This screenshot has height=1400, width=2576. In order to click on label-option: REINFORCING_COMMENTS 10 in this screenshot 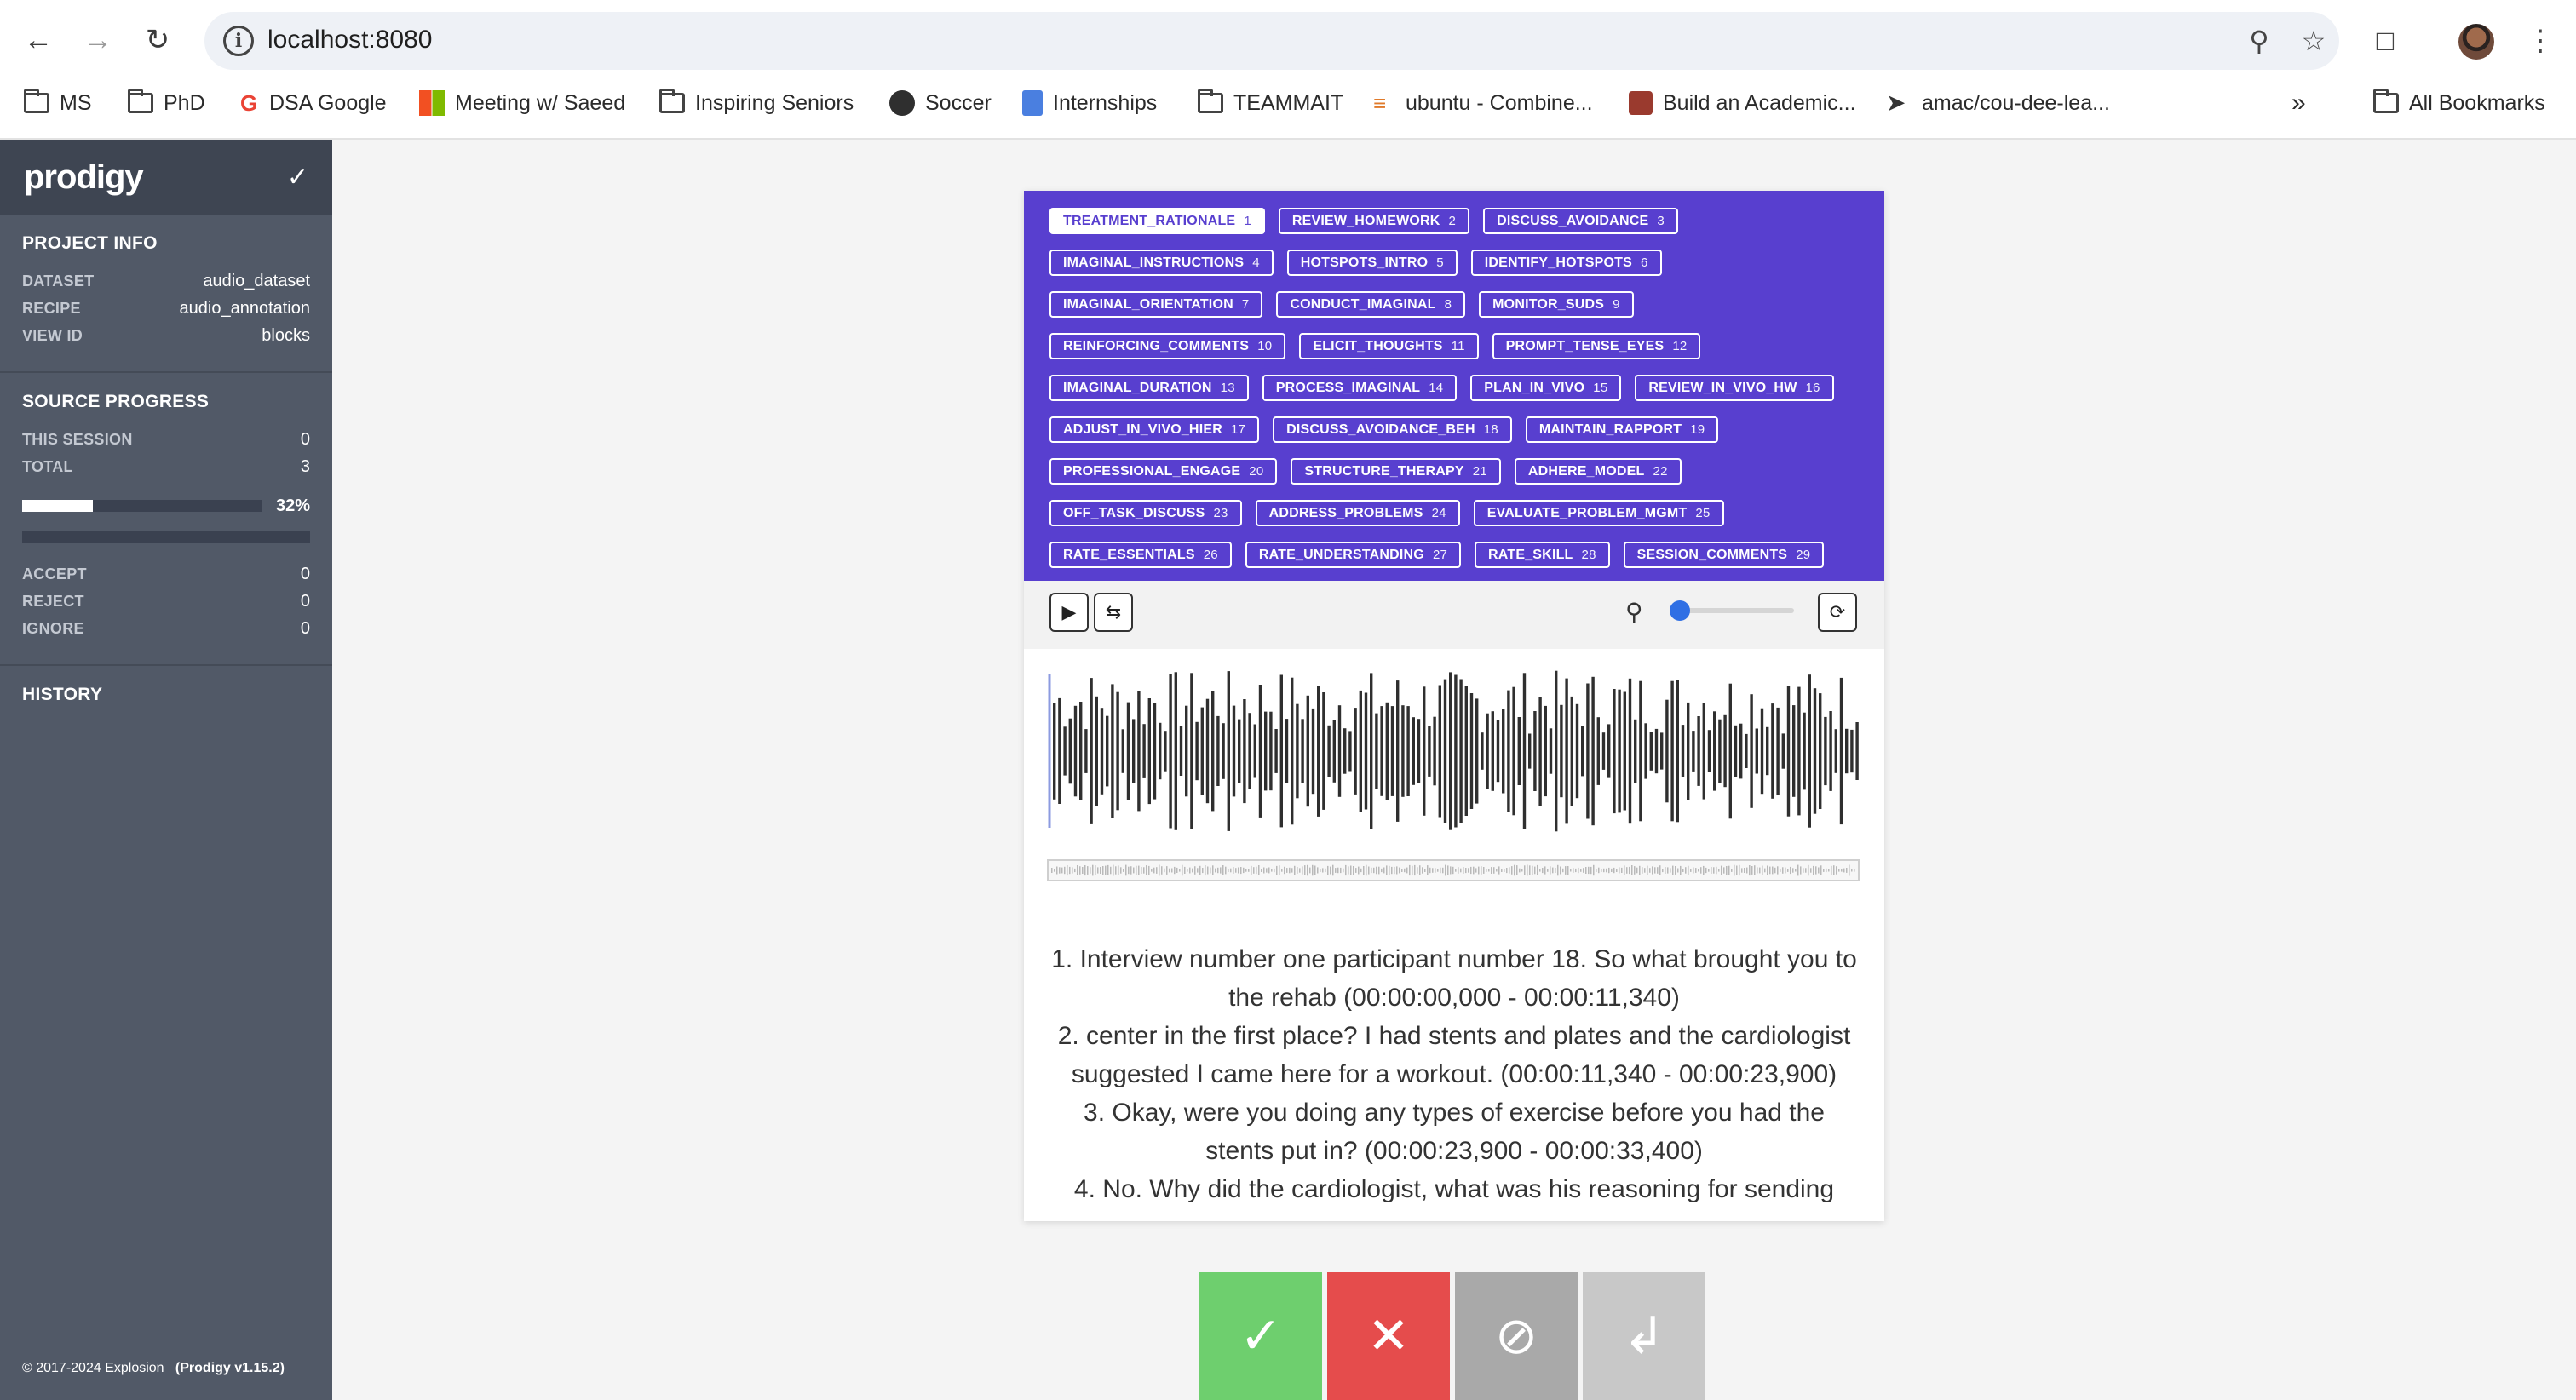, I will do `click(1168, 346)`.